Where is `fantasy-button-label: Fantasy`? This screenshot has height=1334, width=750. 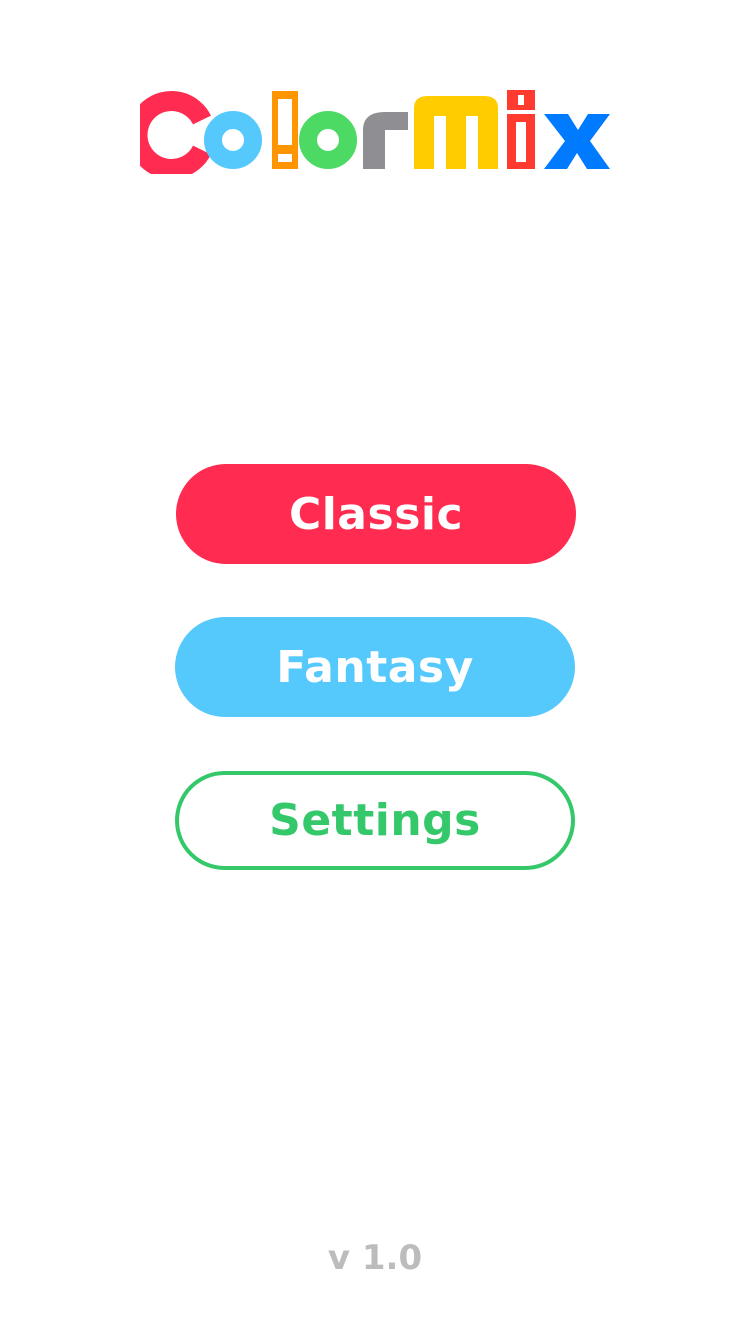 fantasy-button-label: Fantasy is located at coordinates (375, 667).